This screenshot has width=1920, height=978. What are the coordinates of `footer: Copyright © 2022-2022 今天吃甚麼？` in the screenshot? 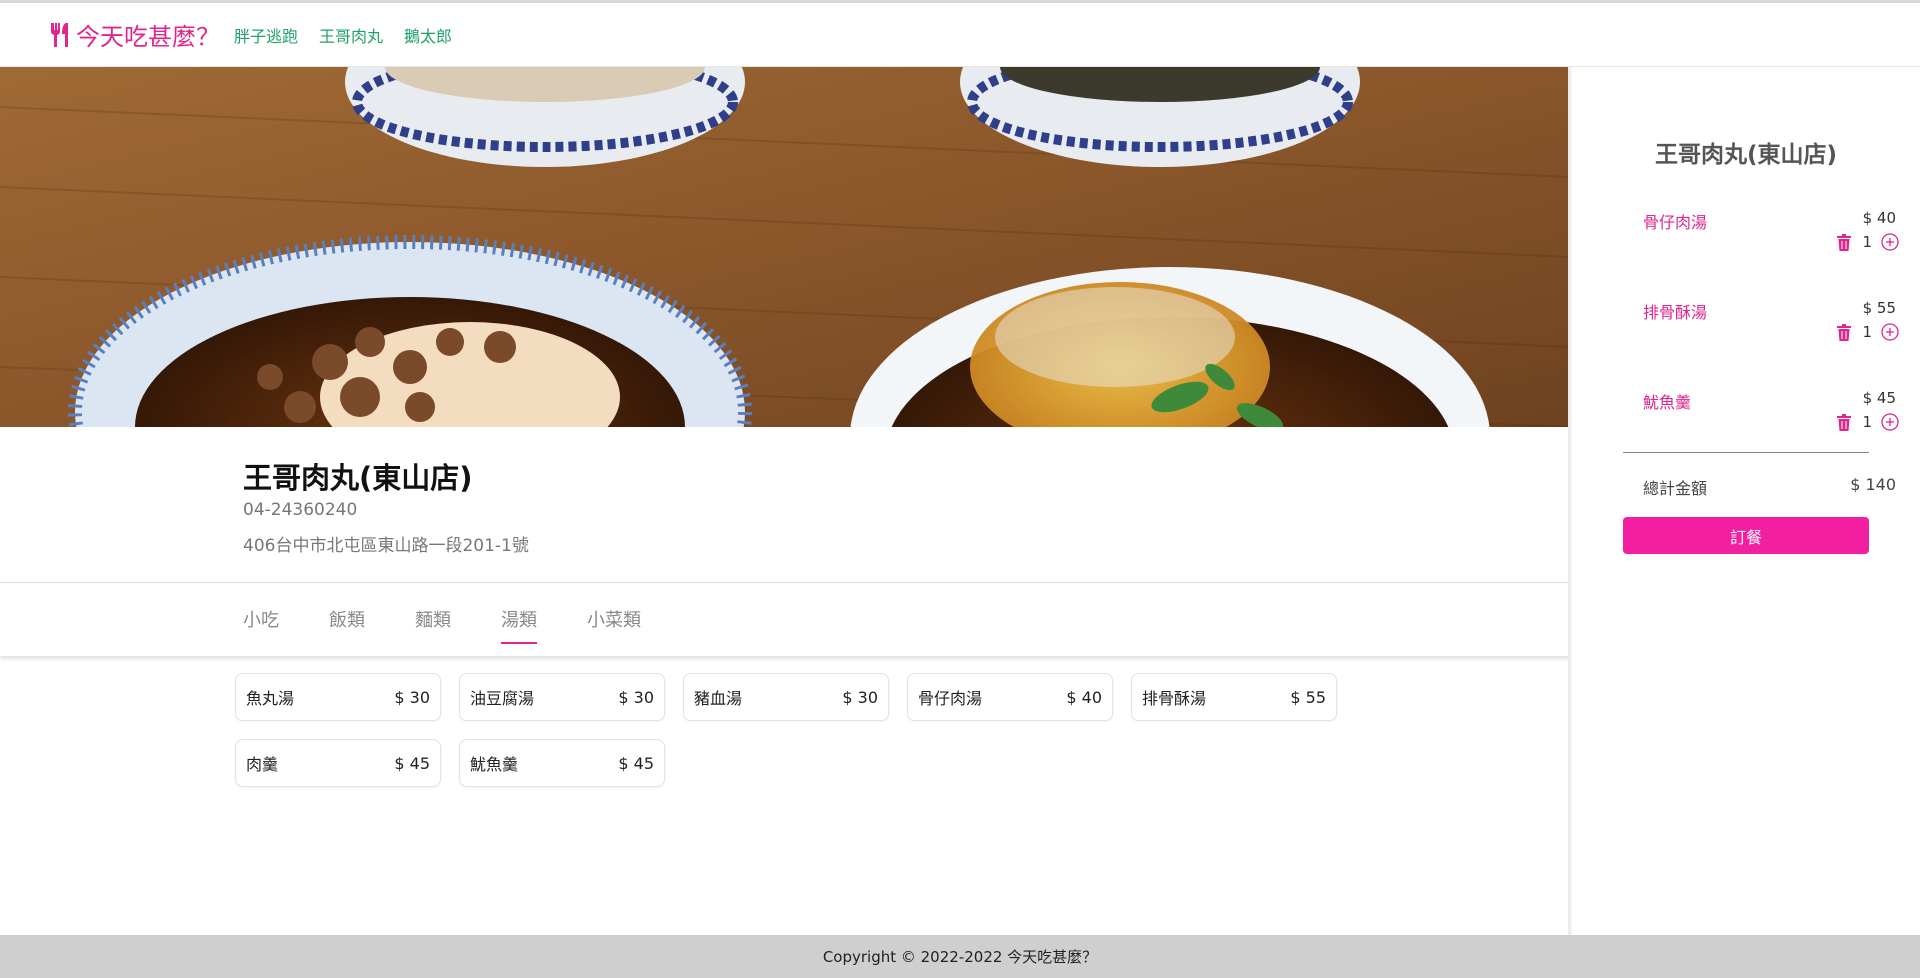 It's located at (960, 956).